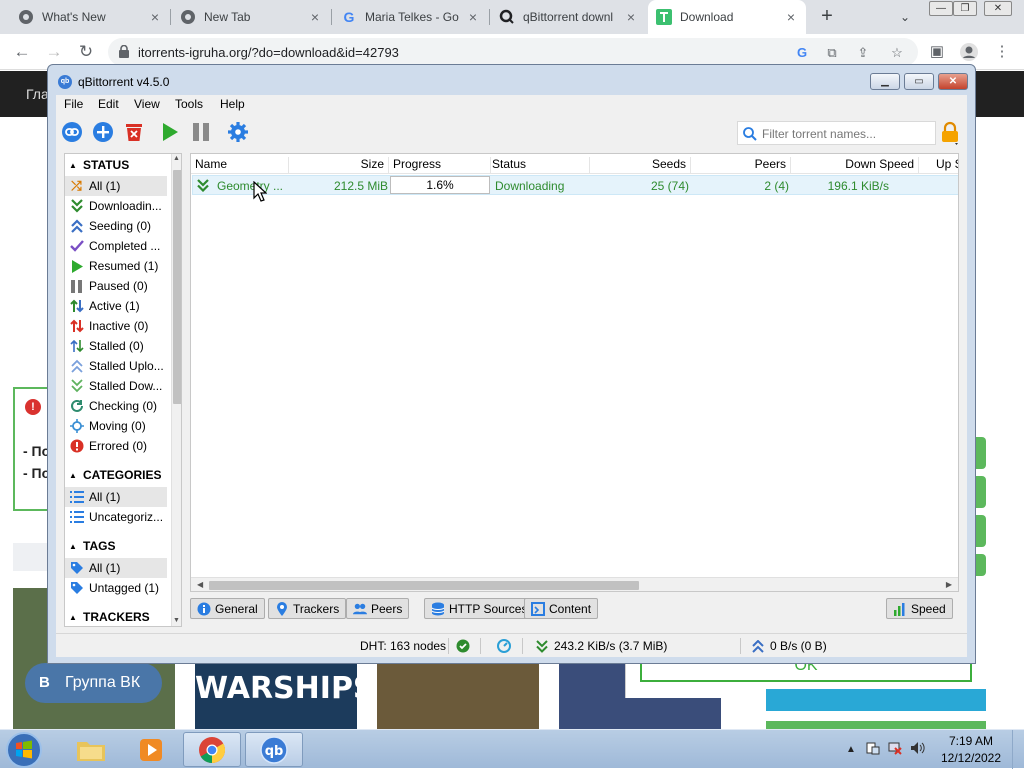  Describe the element at coordinates (410, 17) in the screenshot. I see `tab-maria-telkes: G Maria Telkes - Go ×` at that location.